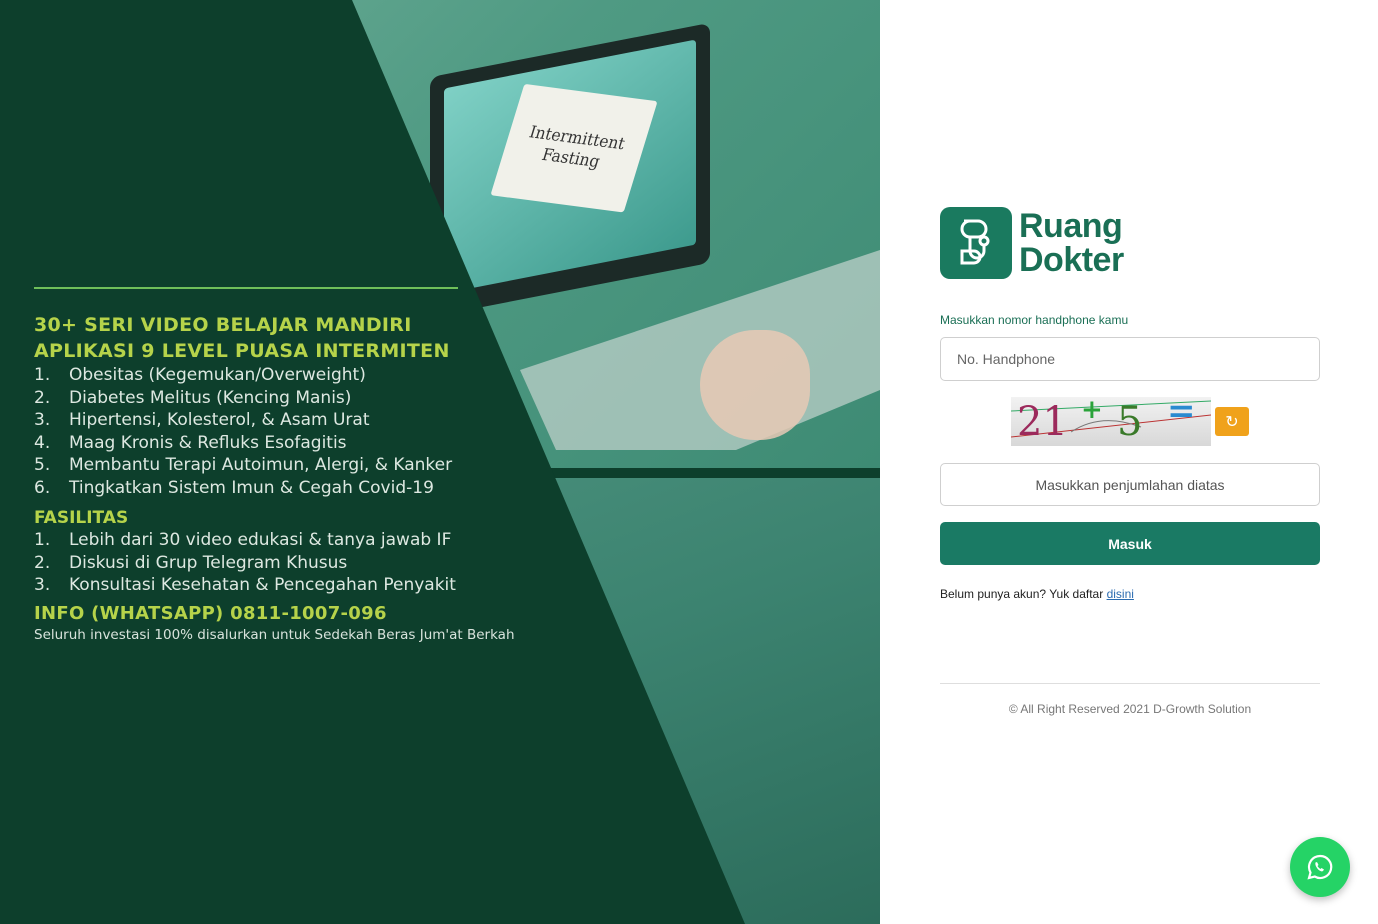  Describe the element at coordinates (1092, 411) in the screenshot. I see `captcha-operator: +` at that location.